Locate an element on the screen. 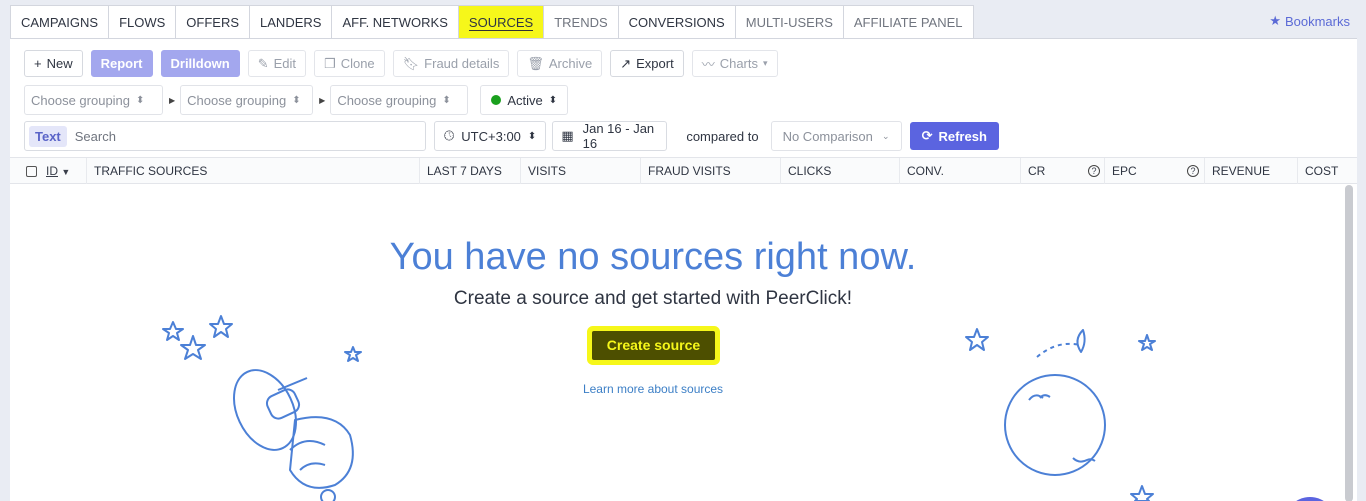 The width and height of the screenshot is (1366, 501). fraud-details-button: 🔖︎ Fraud details is located at coordinates (451, 63).